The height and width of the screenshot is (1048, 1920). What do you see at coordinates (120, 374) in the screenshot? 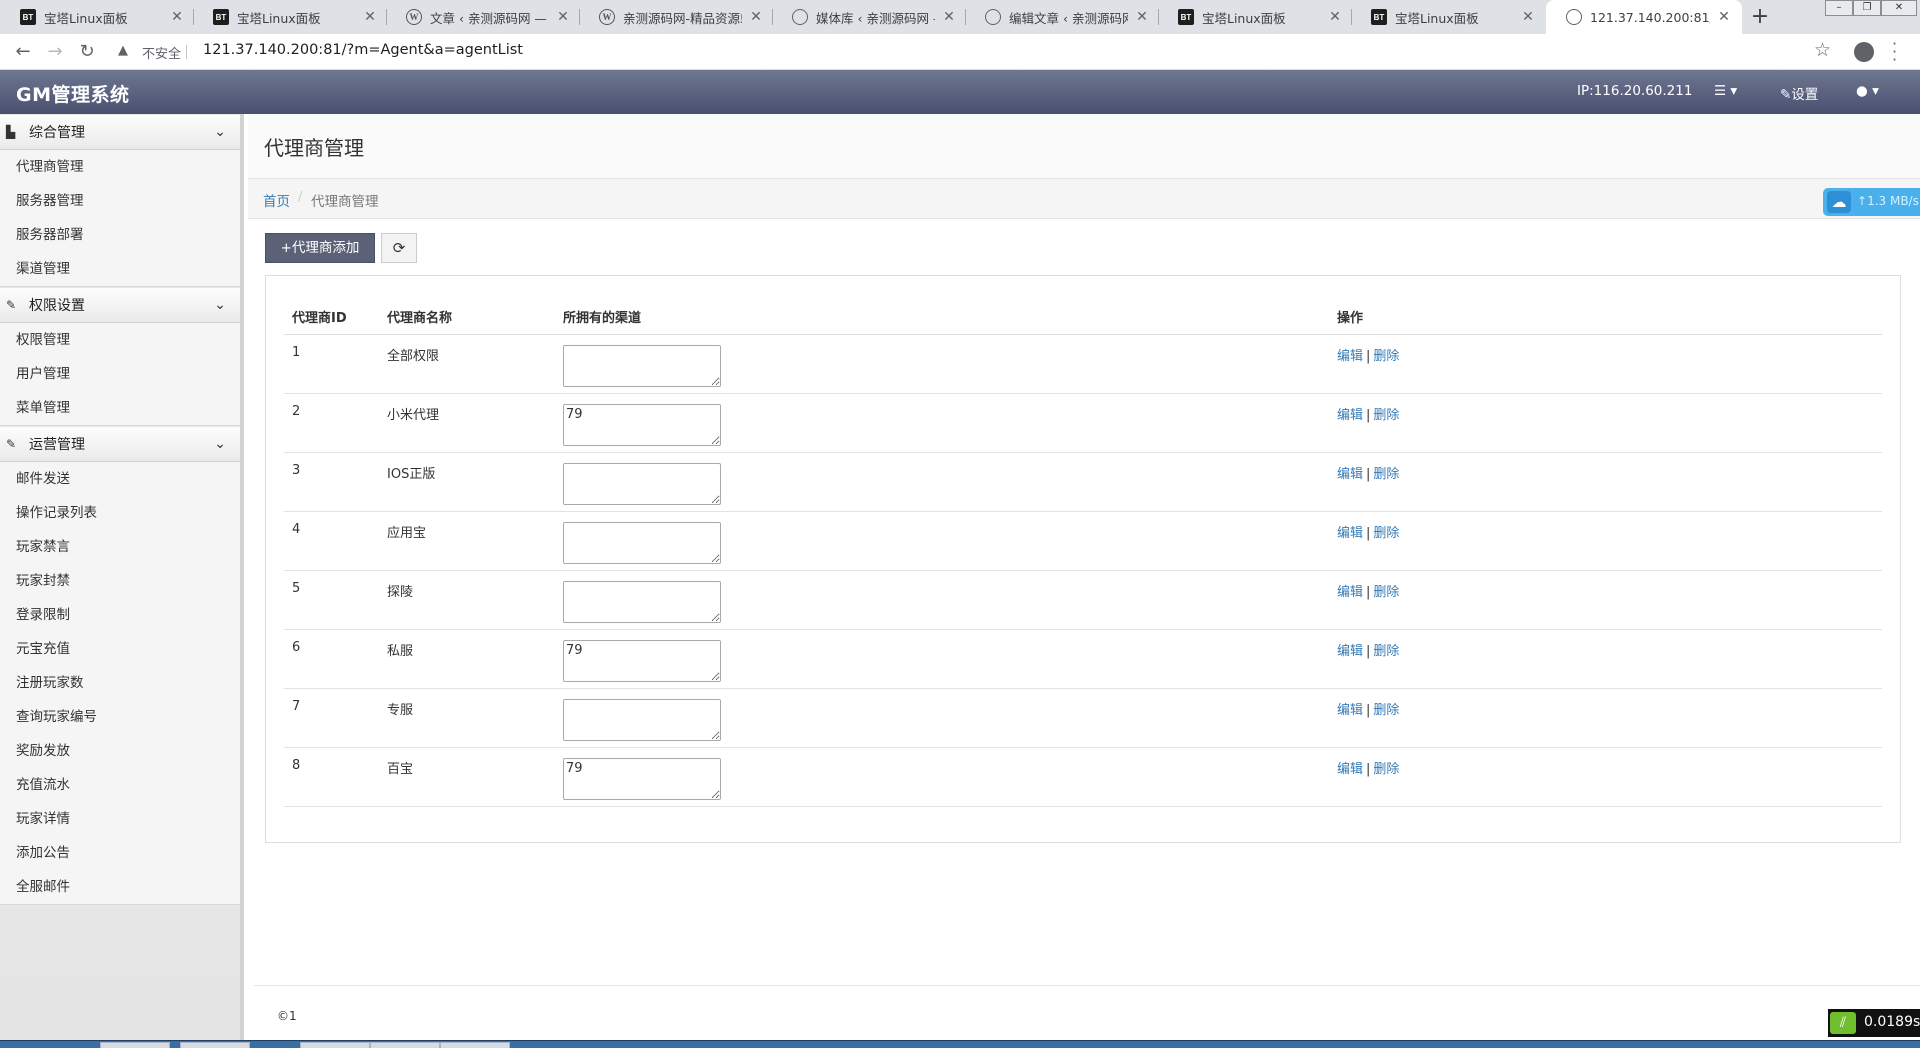
I see `sidebar-item-user: 用户管理` at bounding box center [120, 374].